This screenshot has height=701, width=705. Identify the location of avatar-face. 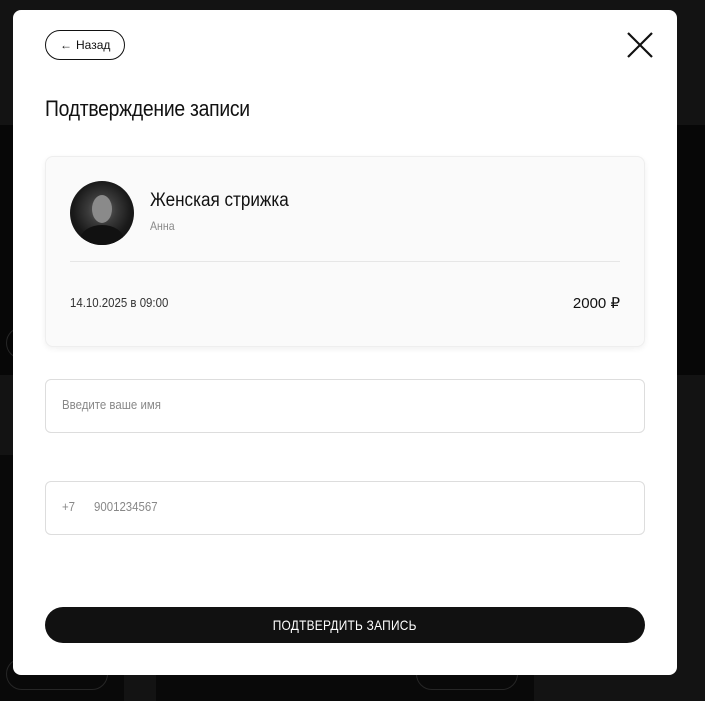
(102, 209).